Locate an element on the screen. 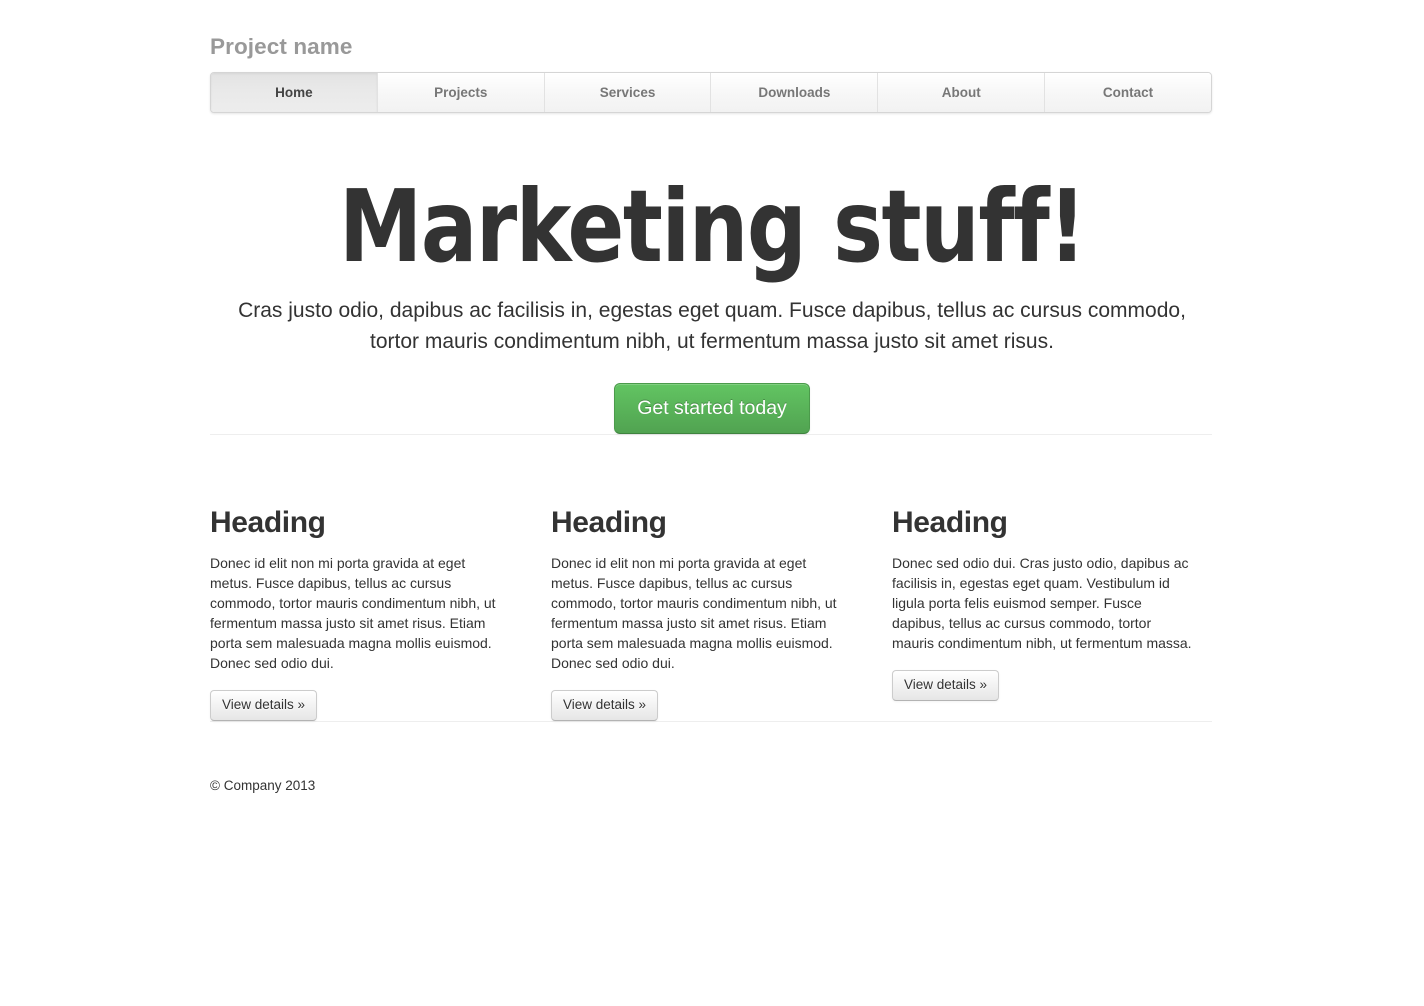 Image resolution: width=1424 pixels, height=1006 pixels. page-footer: © Company 2013 is located at coordinates (712, 786).